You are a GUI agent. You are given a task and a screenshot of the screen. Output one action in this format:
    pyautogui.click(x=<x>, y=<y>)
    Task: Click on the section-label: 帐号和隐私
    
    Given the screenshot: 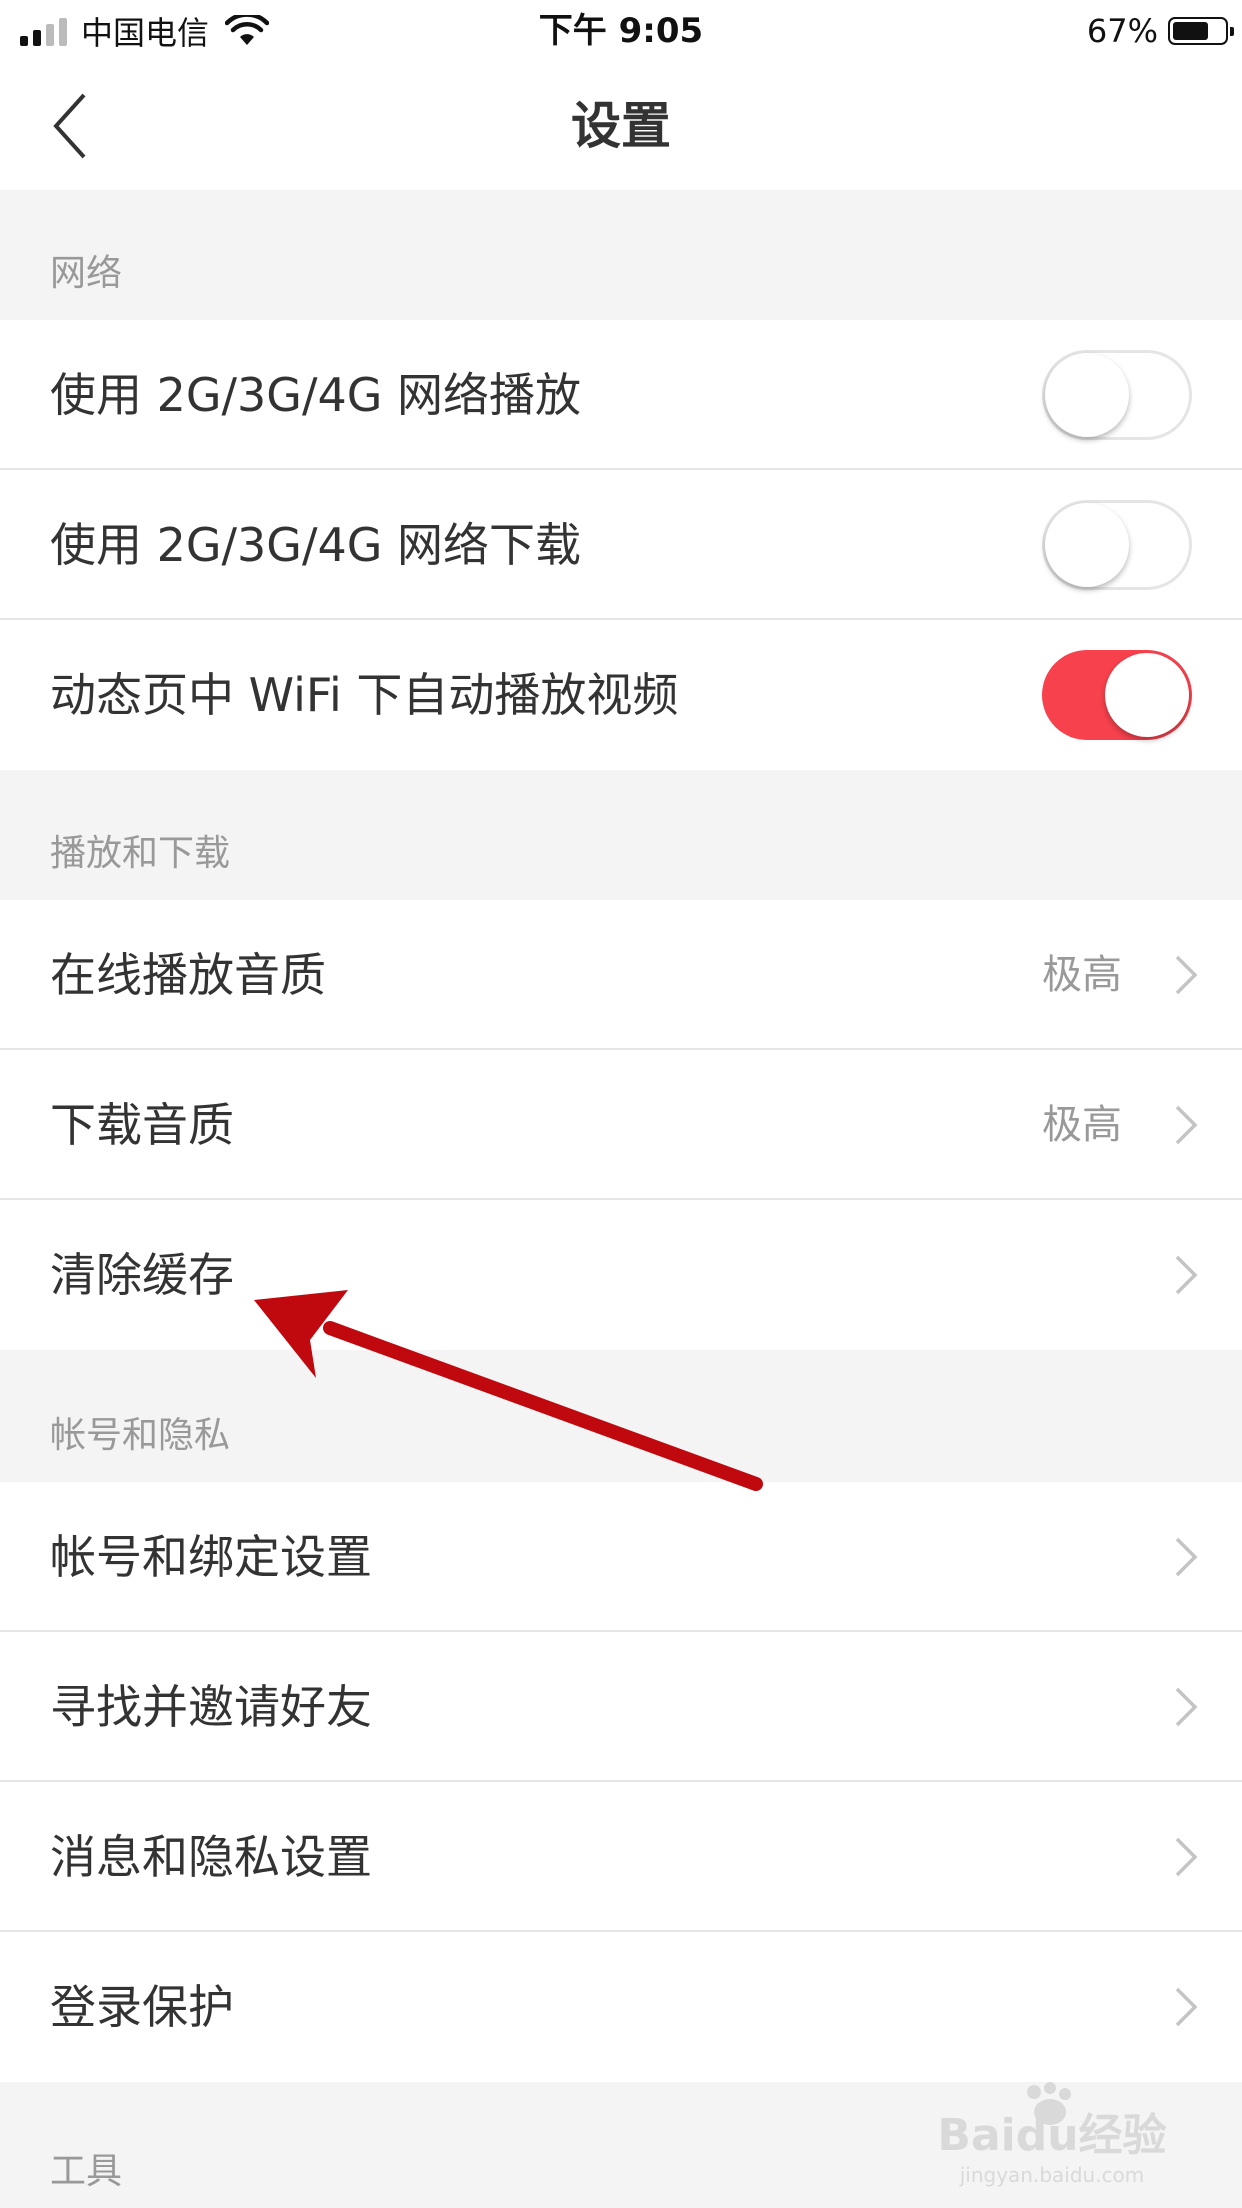 What is the action you would take?
    pyautogui.click(x=140, y=1435)
    